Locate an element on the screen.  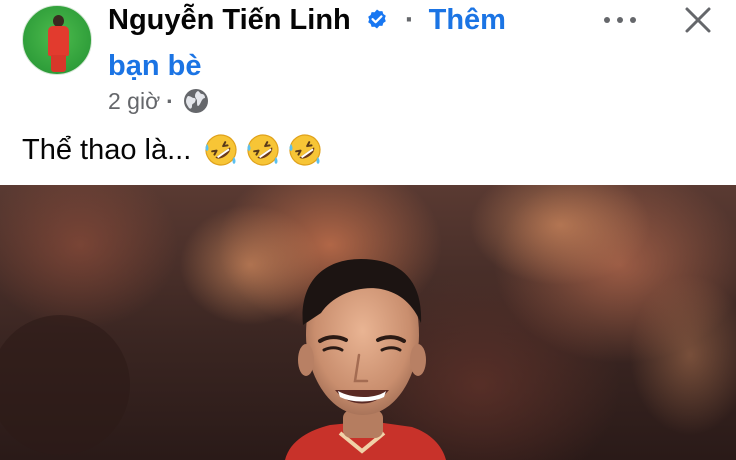
author-avatar is located at coordinates (57, 40).